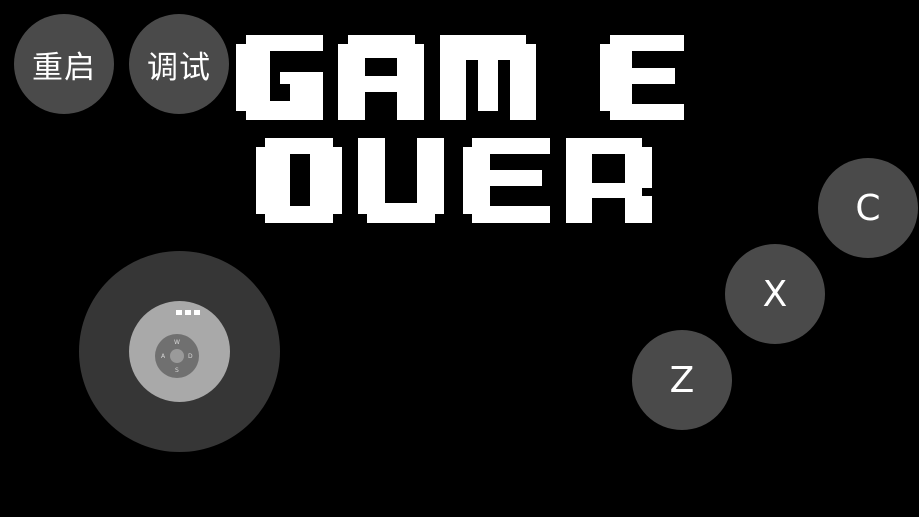  I want to click on letter-v, so click(401, 180).